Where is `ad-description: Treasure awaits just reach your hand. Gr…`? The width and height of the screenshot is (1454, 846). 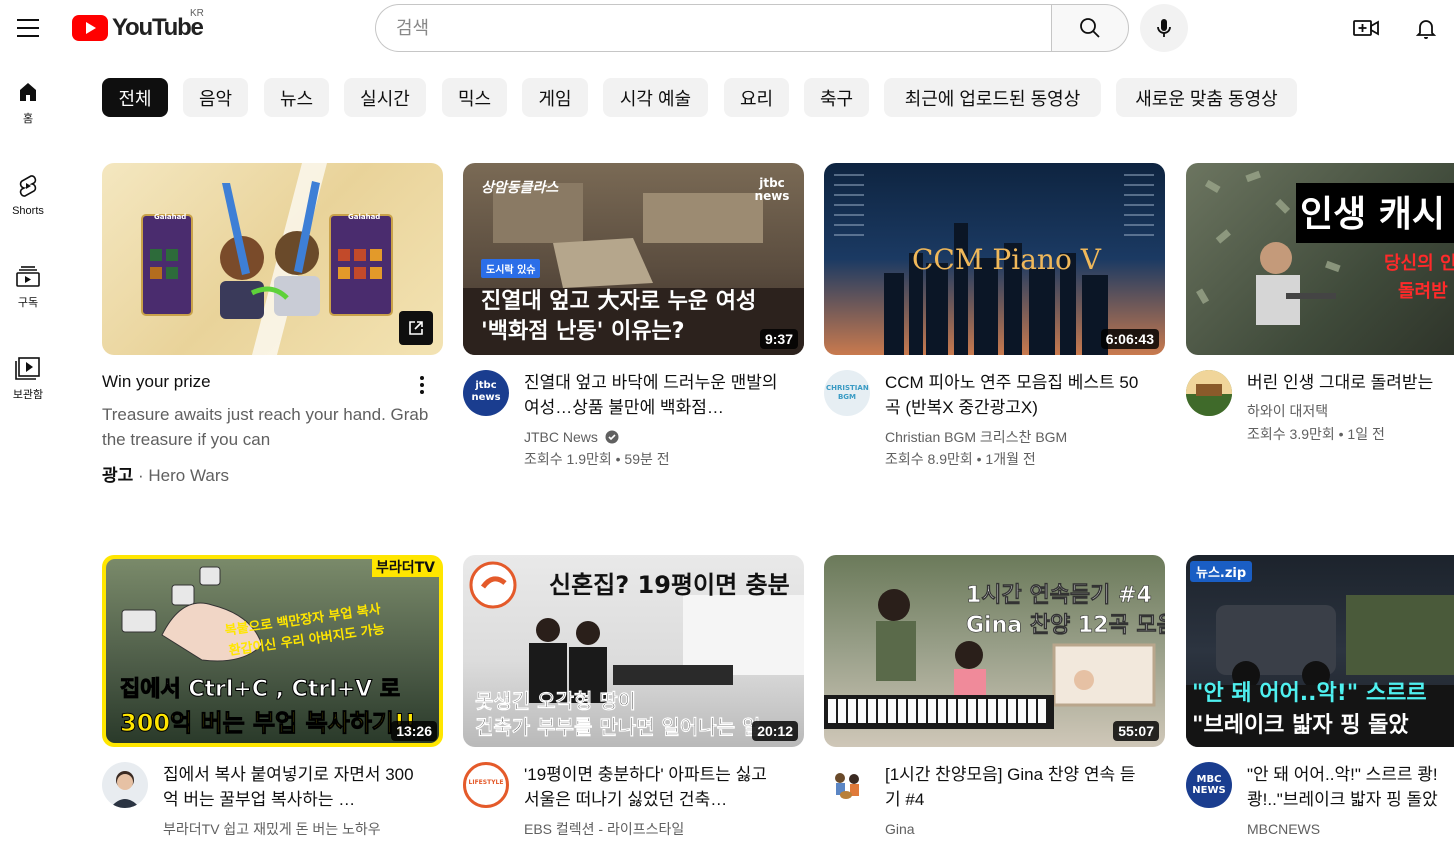 ad-description: Treasure awaits just reach your hand. Gr… is located at coordinates (265, 427).